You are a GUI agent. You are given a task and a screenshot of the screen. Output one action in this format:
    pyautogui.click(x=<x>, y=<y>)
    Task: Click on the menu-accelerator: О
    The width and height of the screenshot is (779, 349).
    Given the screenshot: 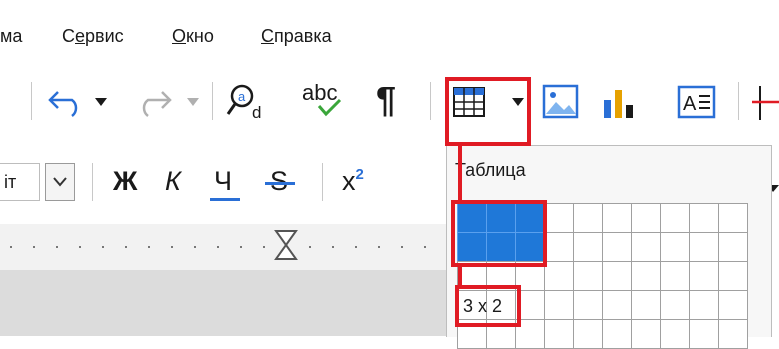 What is the action you would take?
    pyautogui.click(x=179, y=36)
    